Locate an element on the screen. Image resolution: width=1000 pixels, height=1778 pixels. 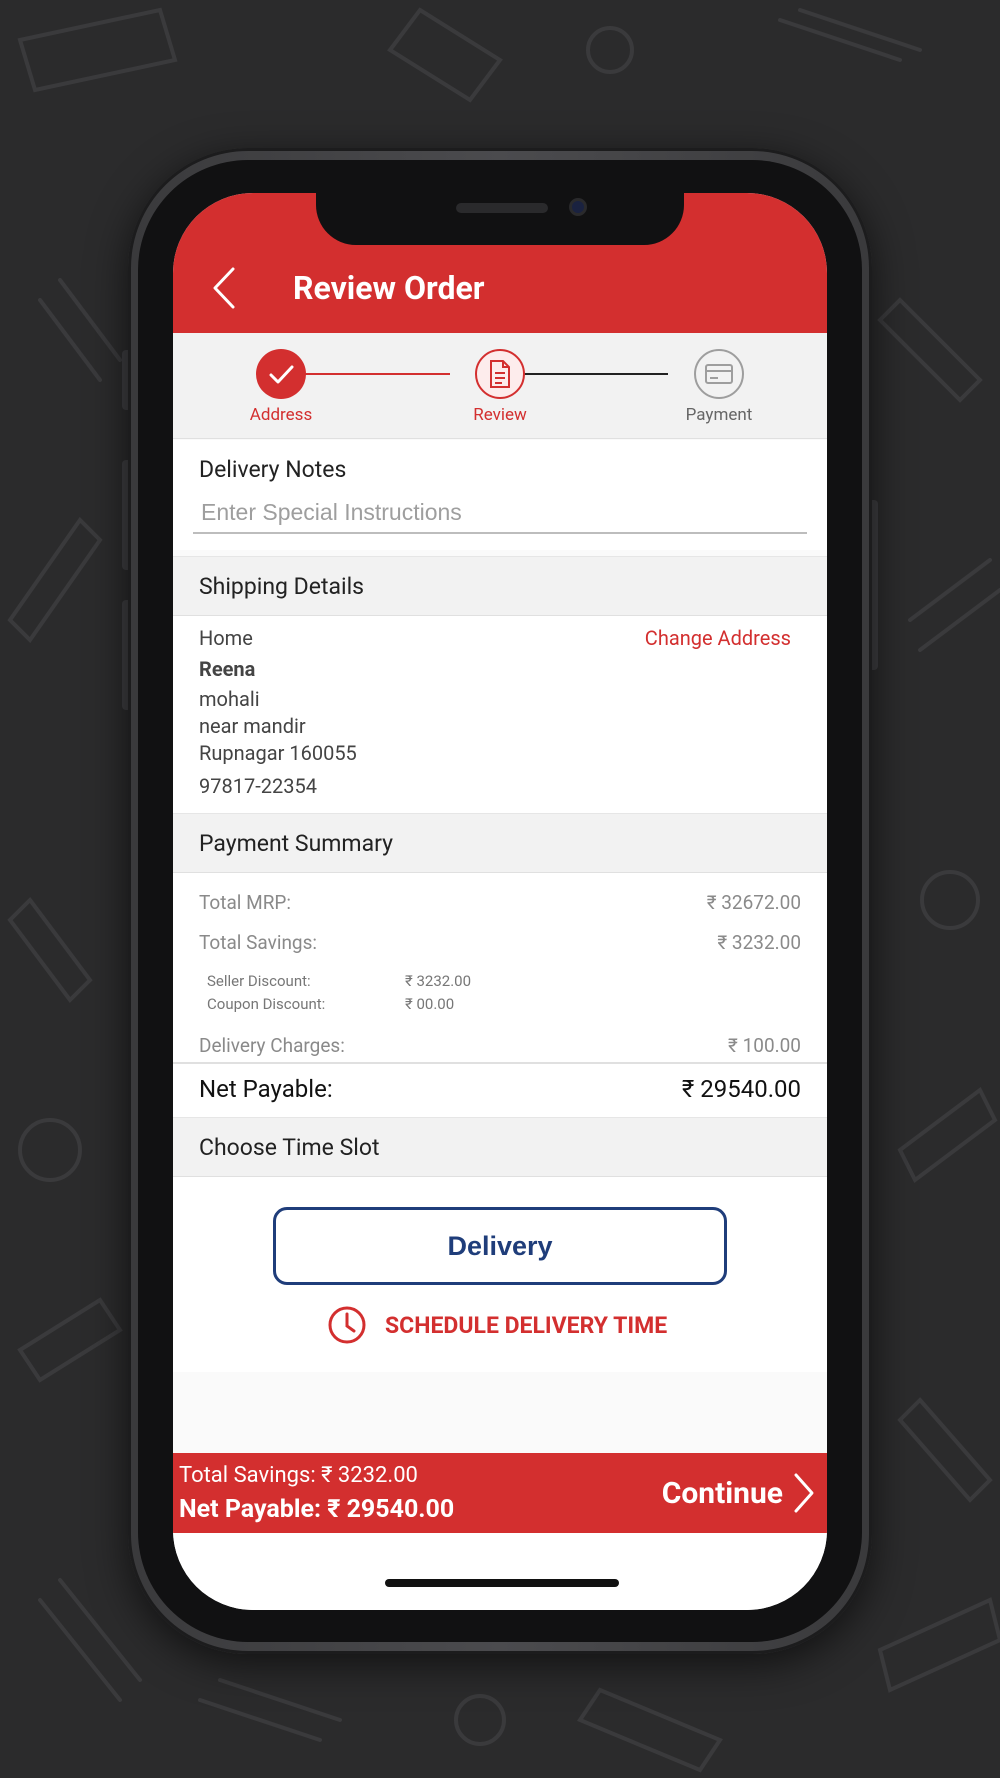
shipping-details-title: Shipping Details is located at coordinates (282, 586).